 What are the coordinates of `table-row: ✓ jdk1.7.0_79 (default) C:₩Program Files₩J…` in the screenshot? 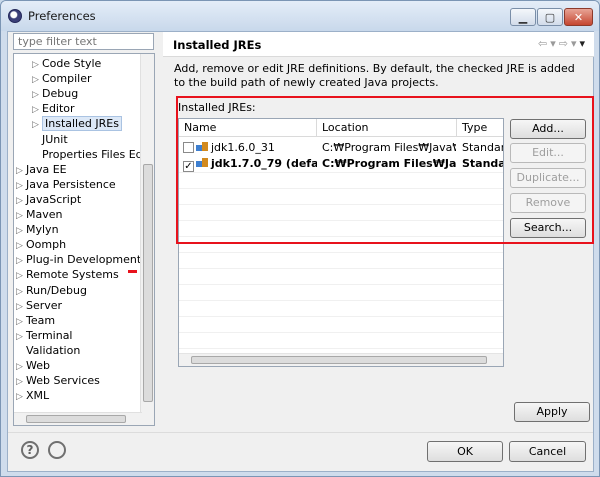 It's located at (341, 164).